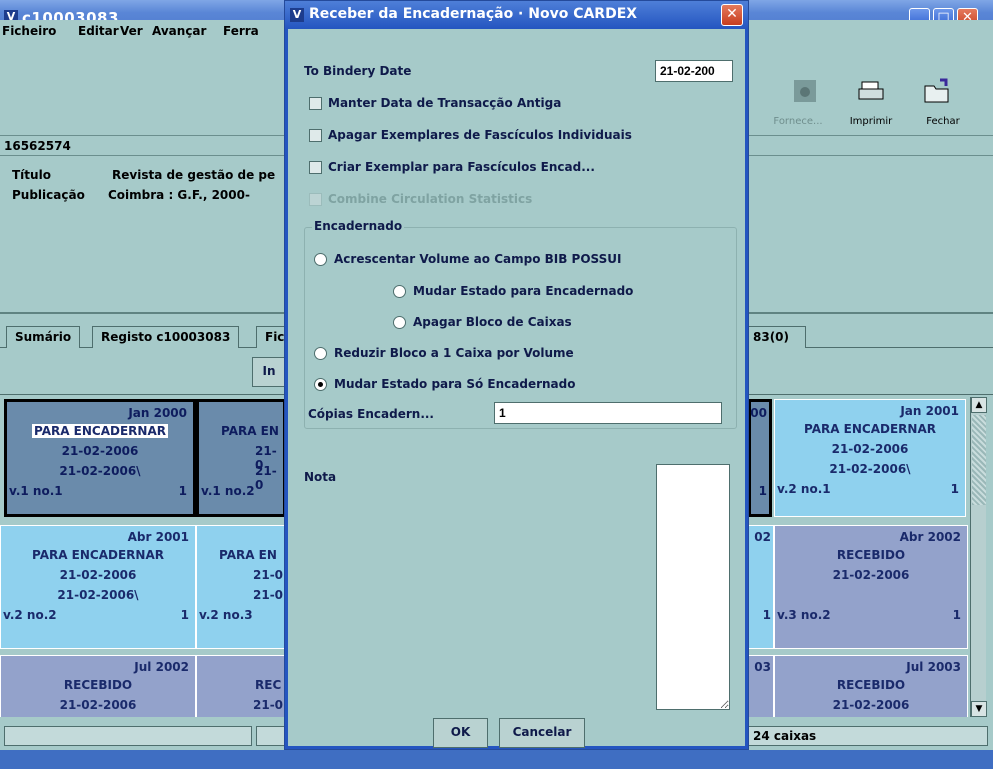 This screenshot has width=993, height=769. I want to click on apagar-bloco-label: Apagar Bloco de Caixas, so click(492, 322).